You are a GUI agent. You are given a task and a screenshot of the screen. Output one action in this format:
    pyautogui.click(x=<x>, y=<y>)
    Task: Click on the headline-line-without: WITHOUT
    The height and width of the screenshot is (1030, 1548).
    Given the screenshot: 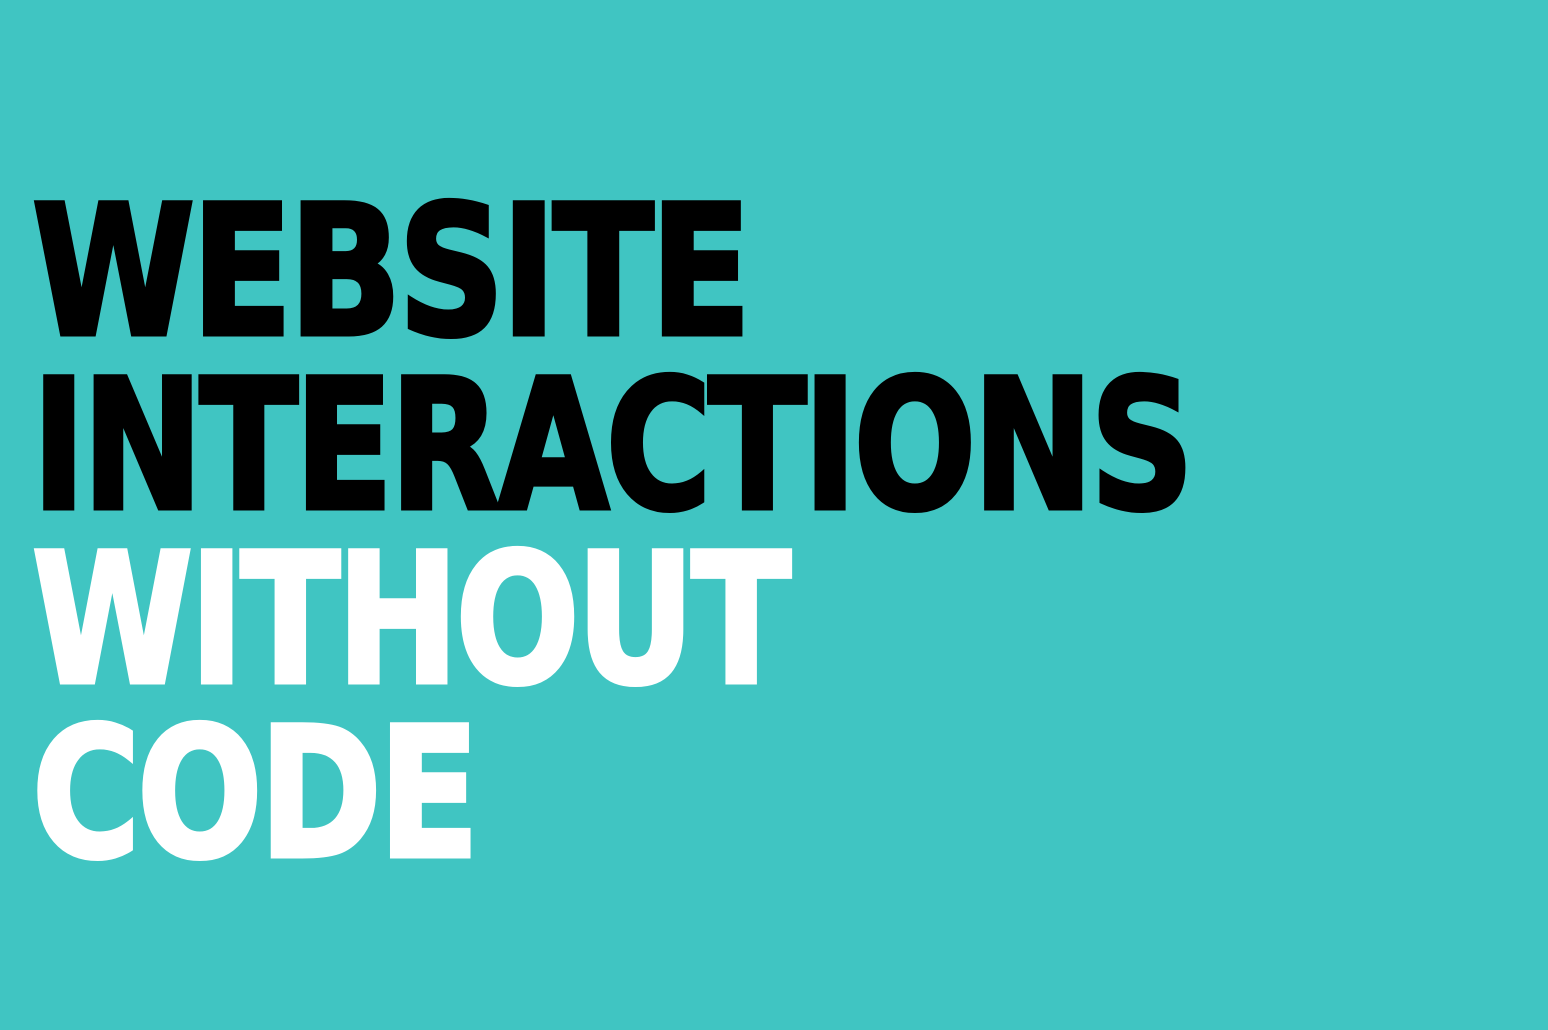 What is the action you would take?
    pyautogui.click(x=411, y=620)
    